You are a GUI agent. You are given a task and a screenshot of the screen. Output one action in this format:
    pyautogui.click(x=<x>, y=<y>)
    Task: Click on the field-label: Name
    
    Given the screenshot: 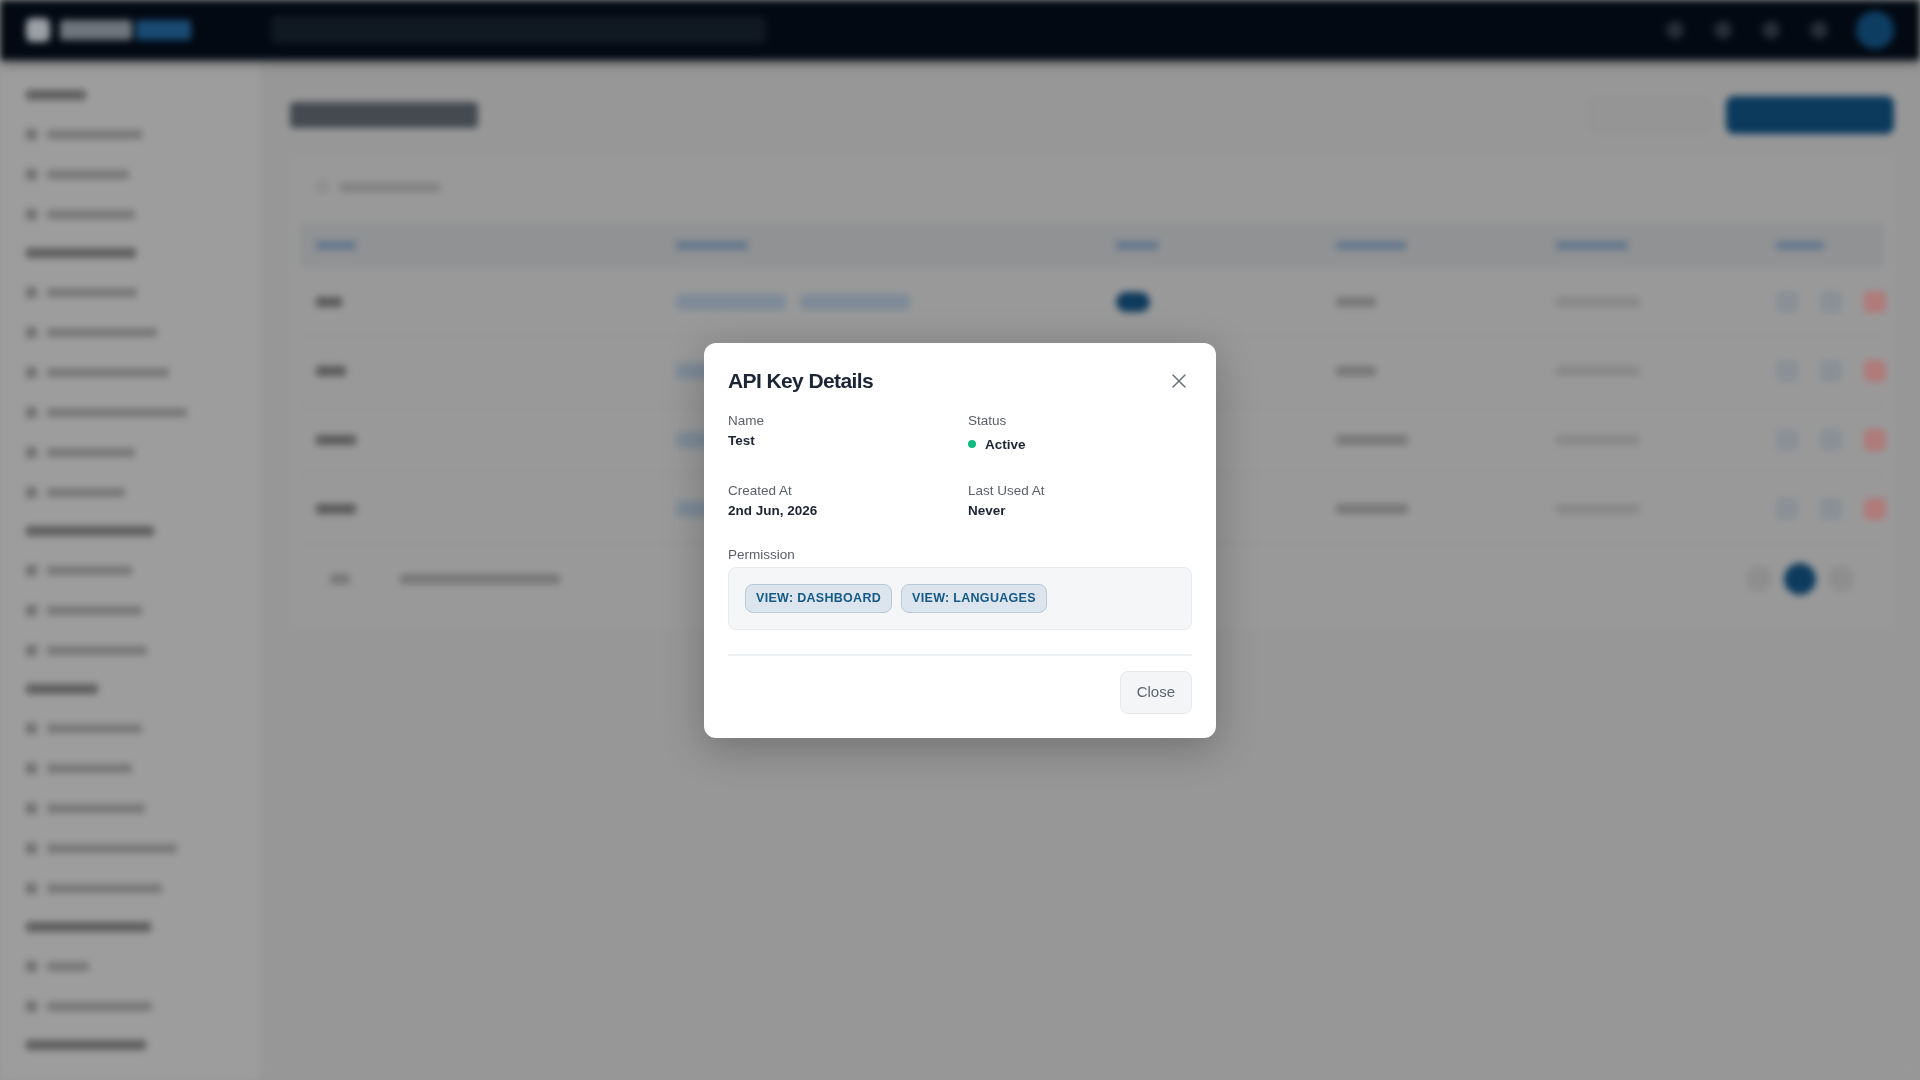 What is the action you would take?
    pyautogui.click(x=746, y=420)
    